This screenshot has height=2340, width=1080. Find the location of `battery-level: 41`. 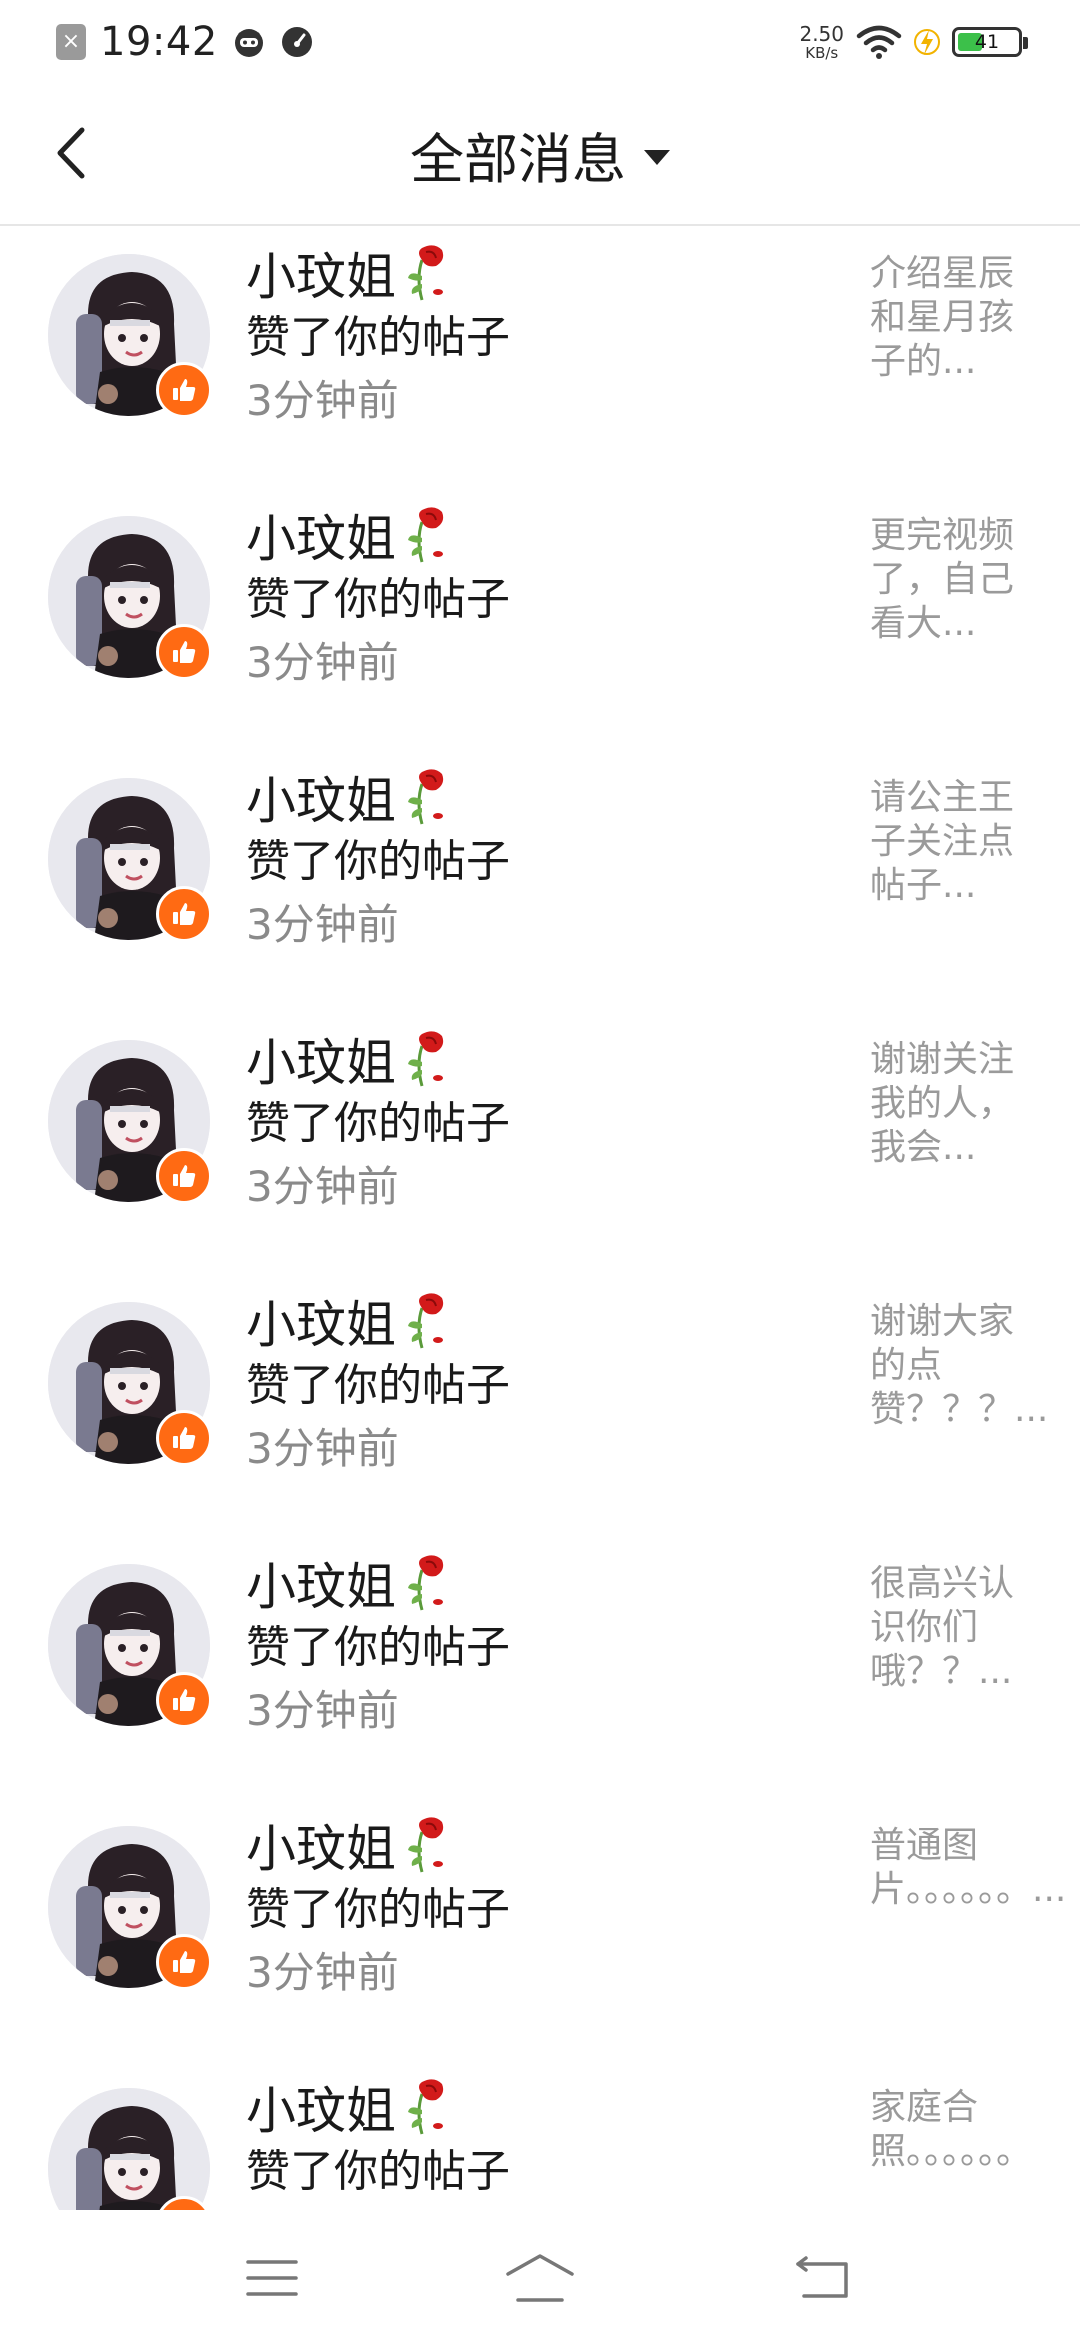

battery-level: 41 is located at coordinates (987, 42).